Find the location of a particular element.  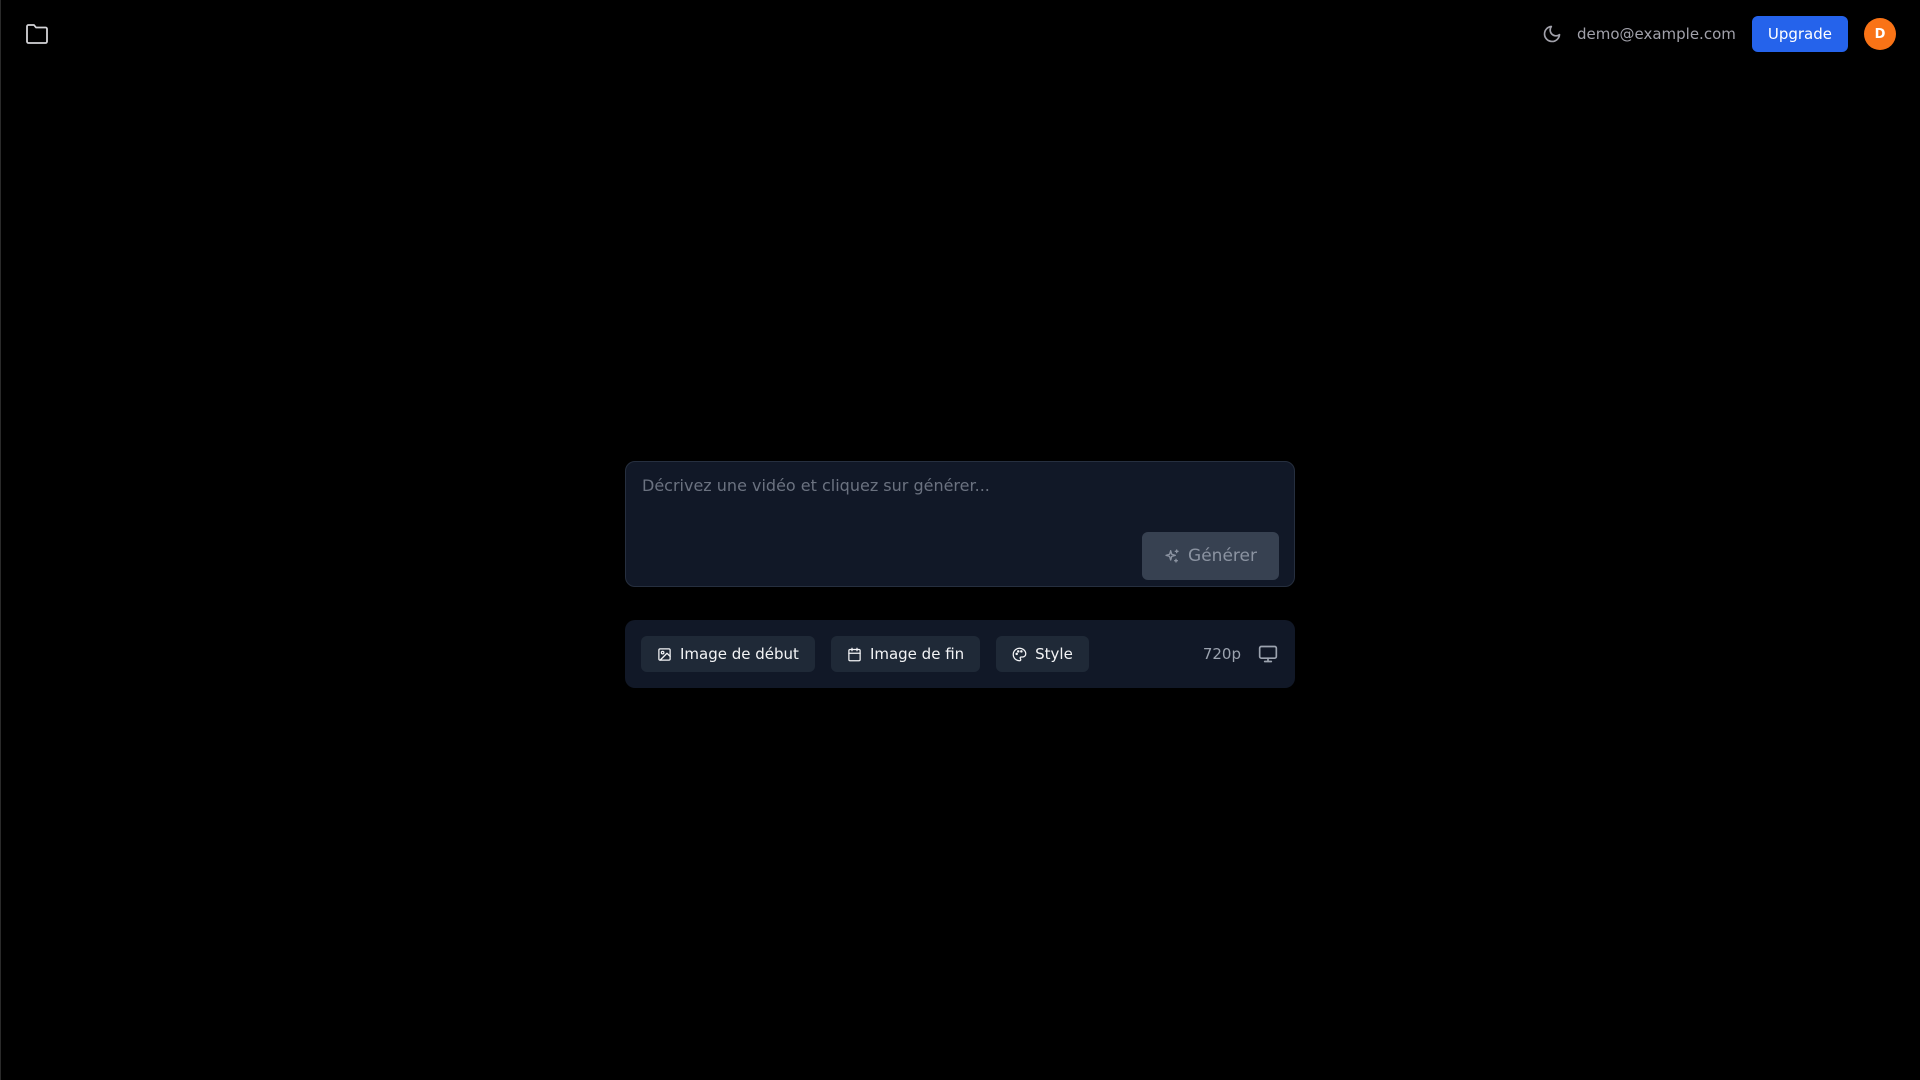

window-edge is located at coordinates (0, 540).